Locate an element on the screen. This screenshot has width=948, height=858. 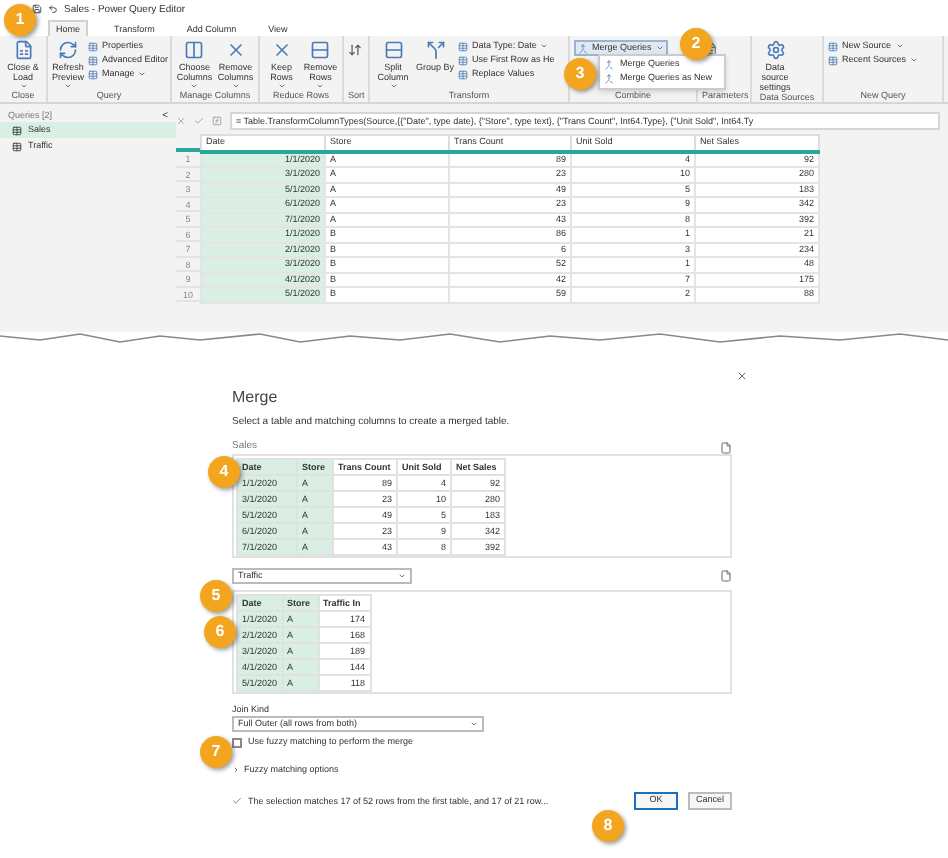
callout-badge: 6 is located at coordinates (220, 632).